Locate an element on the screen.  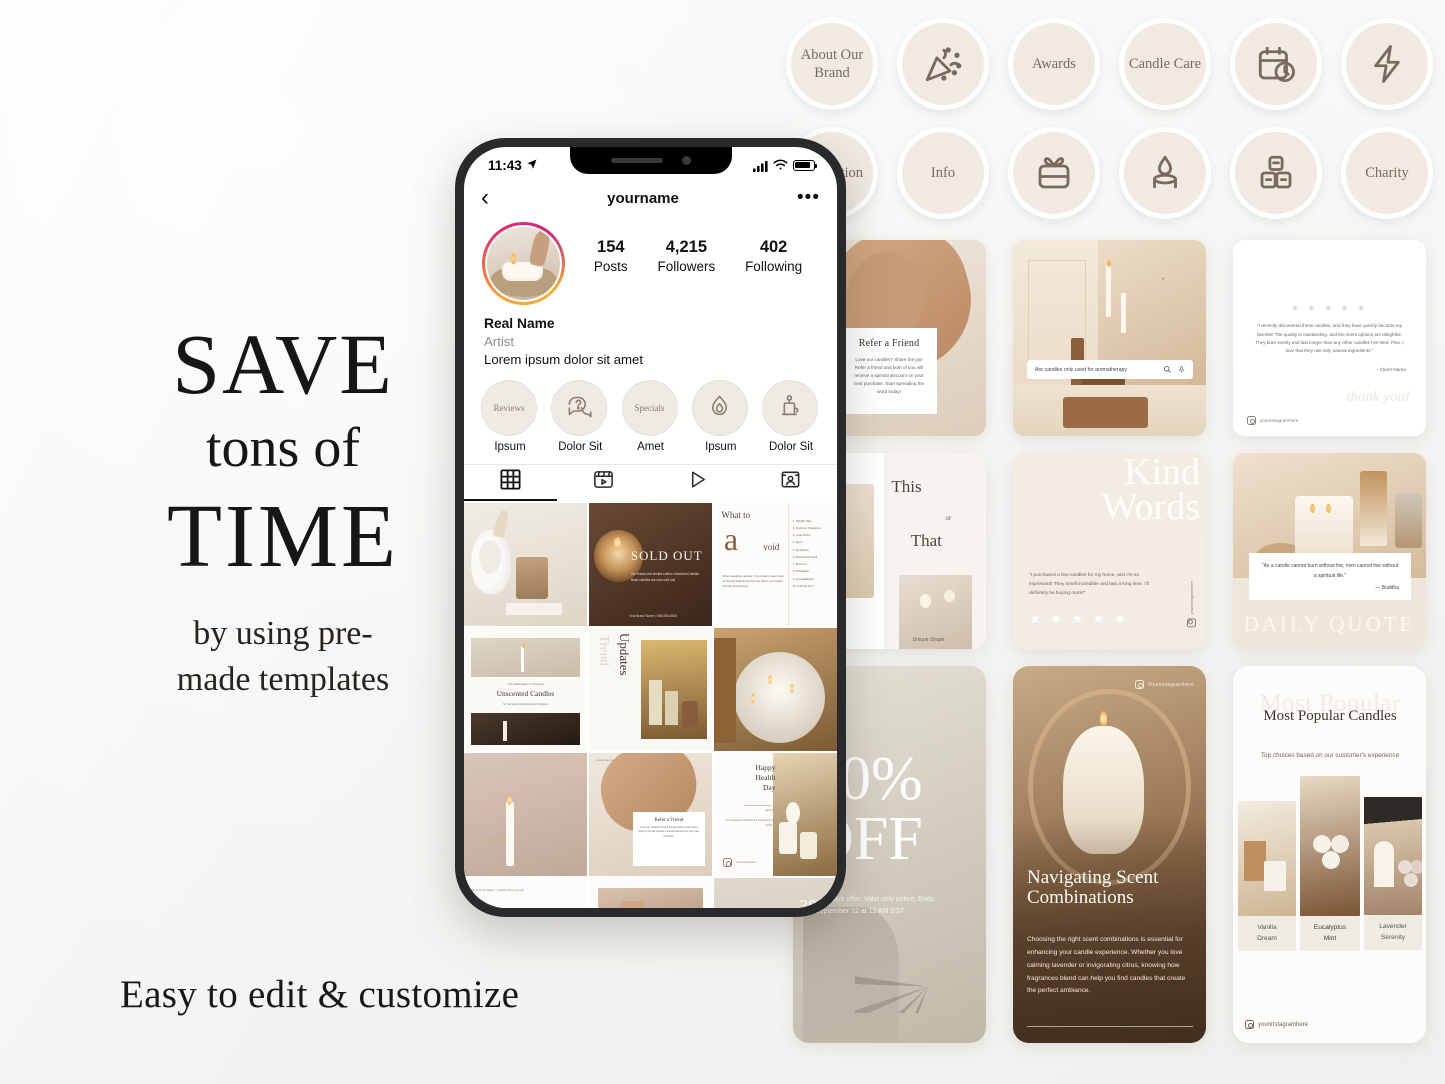
post-title: Unscented Candles is located at coordinates (525, 694).